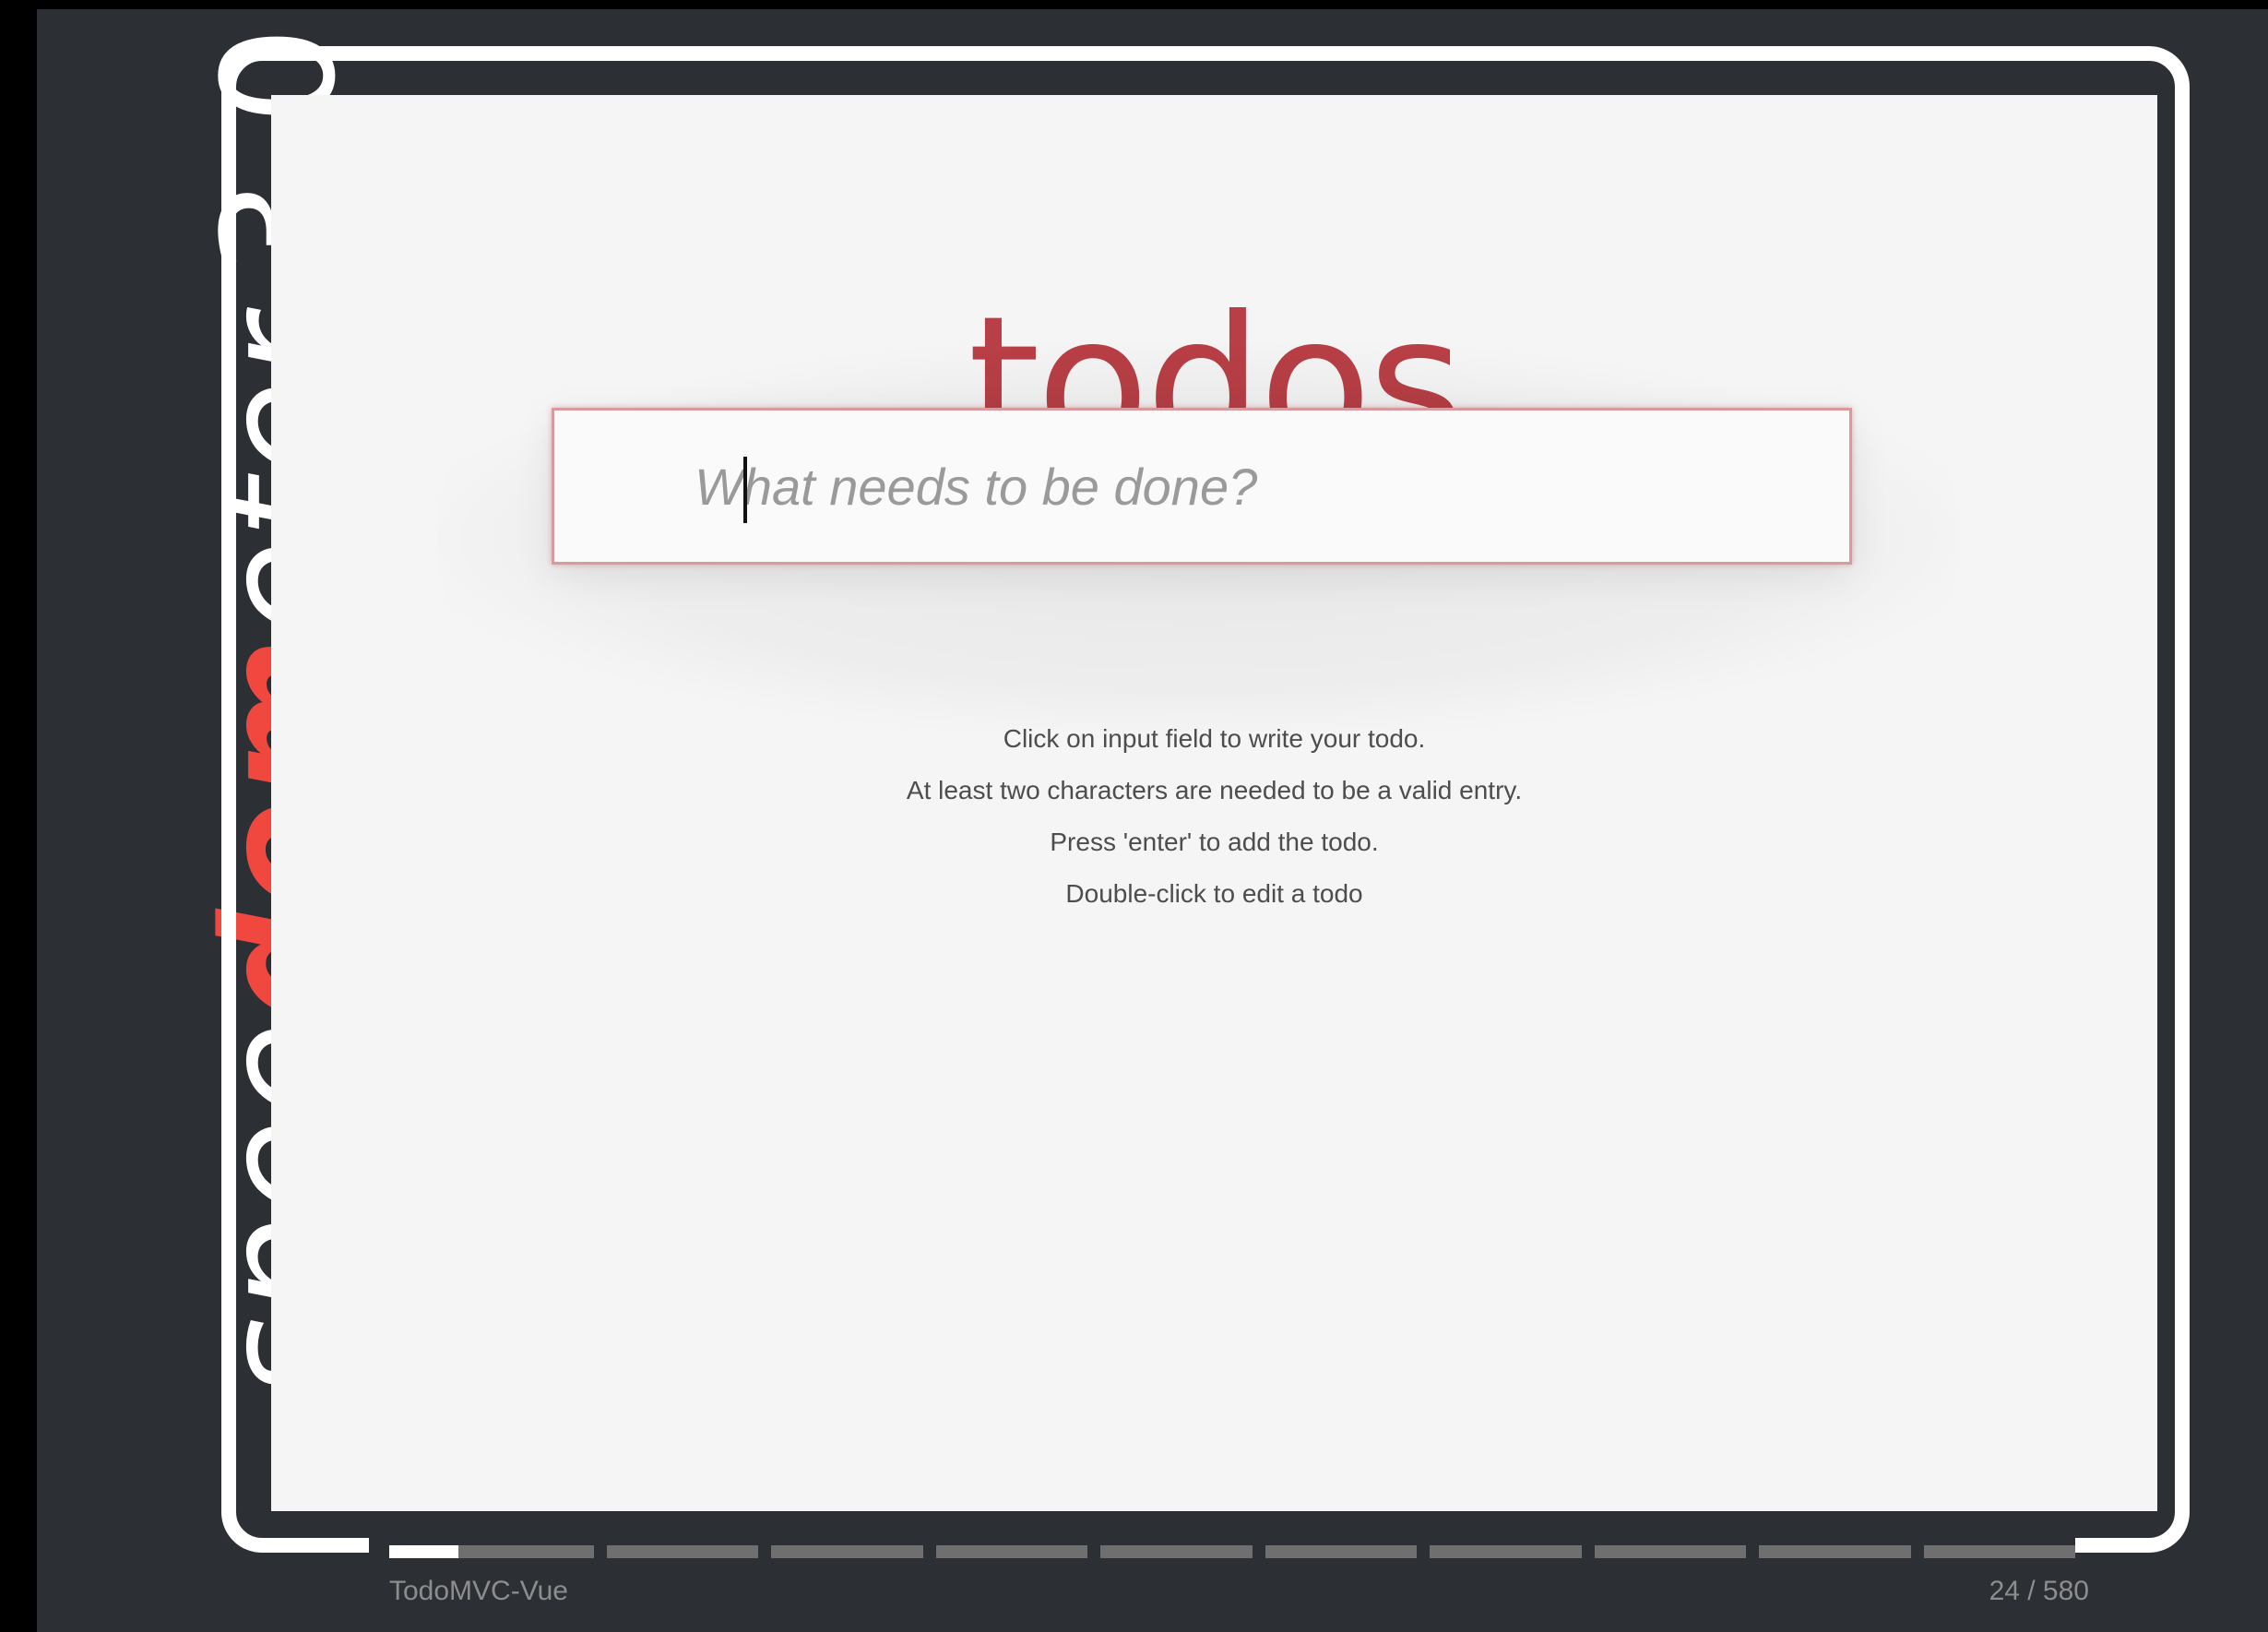 The image size is (2268, 1632). What do you see at coordinates (423, 1551) in the screenshot?
I see `progress-segment-fill` at bounding box center [423, 1551].